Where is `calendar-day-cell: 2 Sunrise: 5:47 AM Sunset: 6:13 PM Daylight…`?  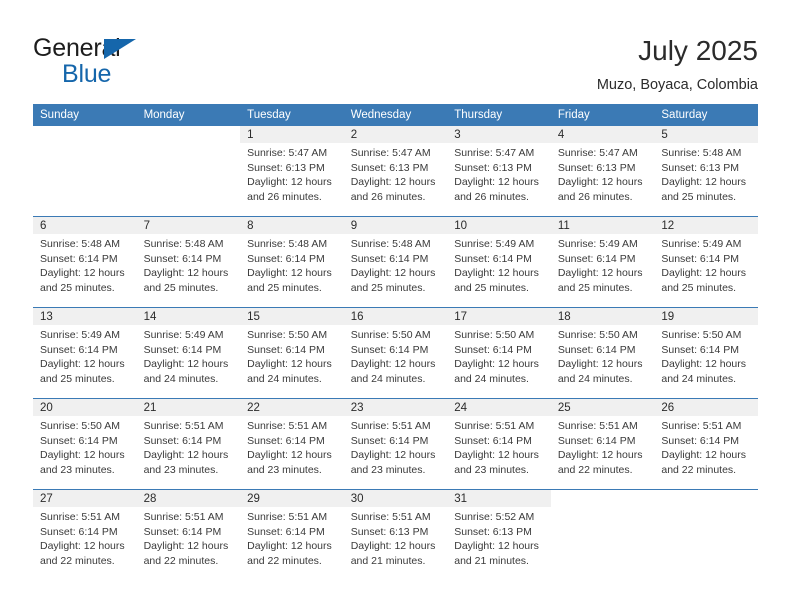 calendar-day-cell: 2 Sunrise: 5:47 AM Sunset: 6:13 PM Daylight… is located at coordinates (395, 171).